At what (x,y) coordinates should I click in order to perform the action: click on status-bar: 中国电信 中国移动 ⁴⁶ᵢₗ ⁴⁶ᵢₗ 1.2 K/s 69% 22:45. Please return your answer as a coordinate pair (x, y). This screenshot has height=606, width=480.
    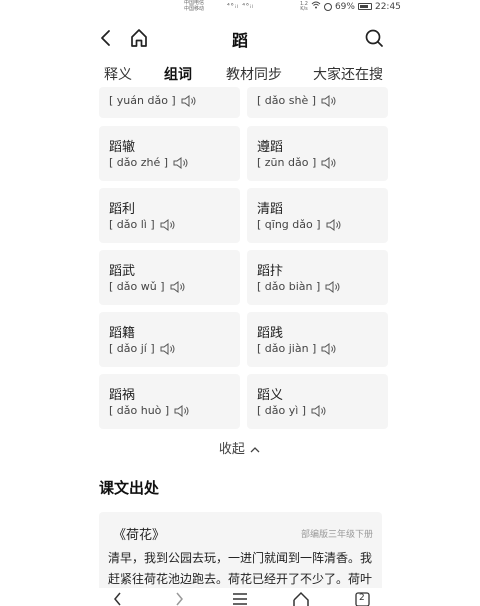
    Looking at the image, I should click on (240, 8).